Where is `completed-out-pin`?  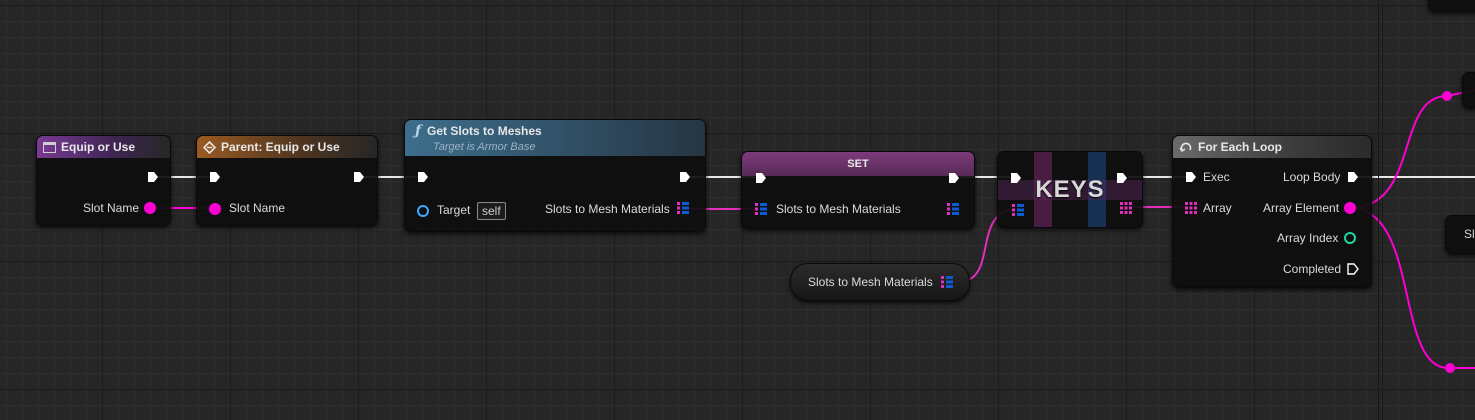
completed-out-pin is located at coordinates (1353, 269).